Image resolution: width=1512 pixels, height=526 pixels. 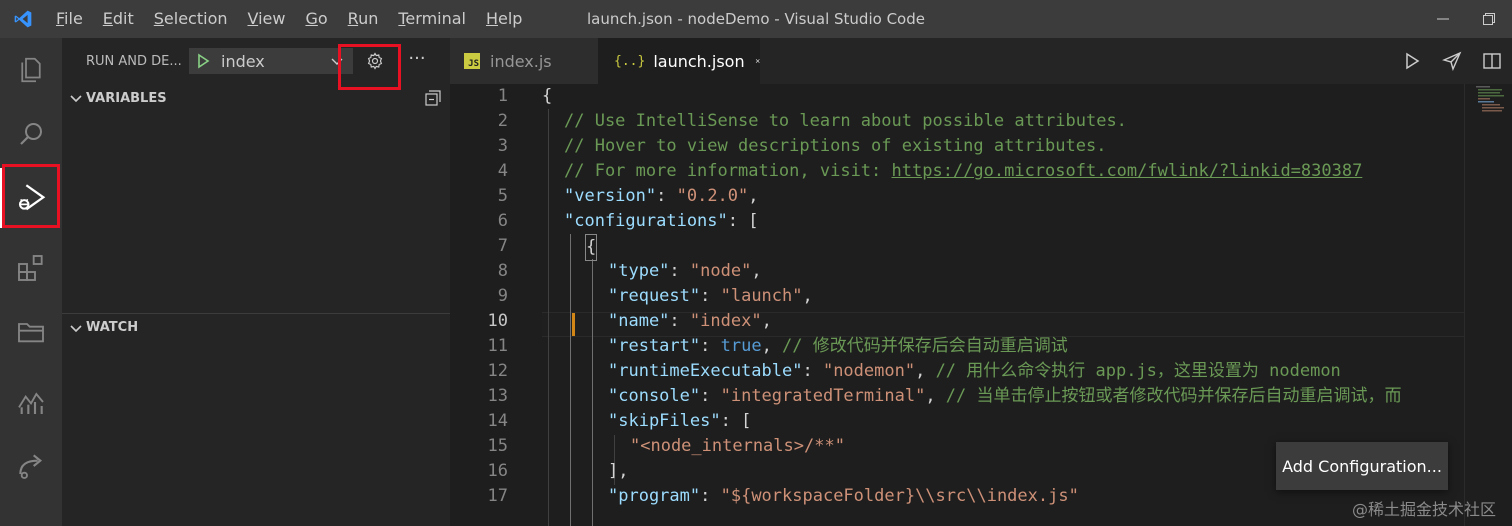 I want to click on code-line: 6 "configurations": [, so click(x=628, y=221).